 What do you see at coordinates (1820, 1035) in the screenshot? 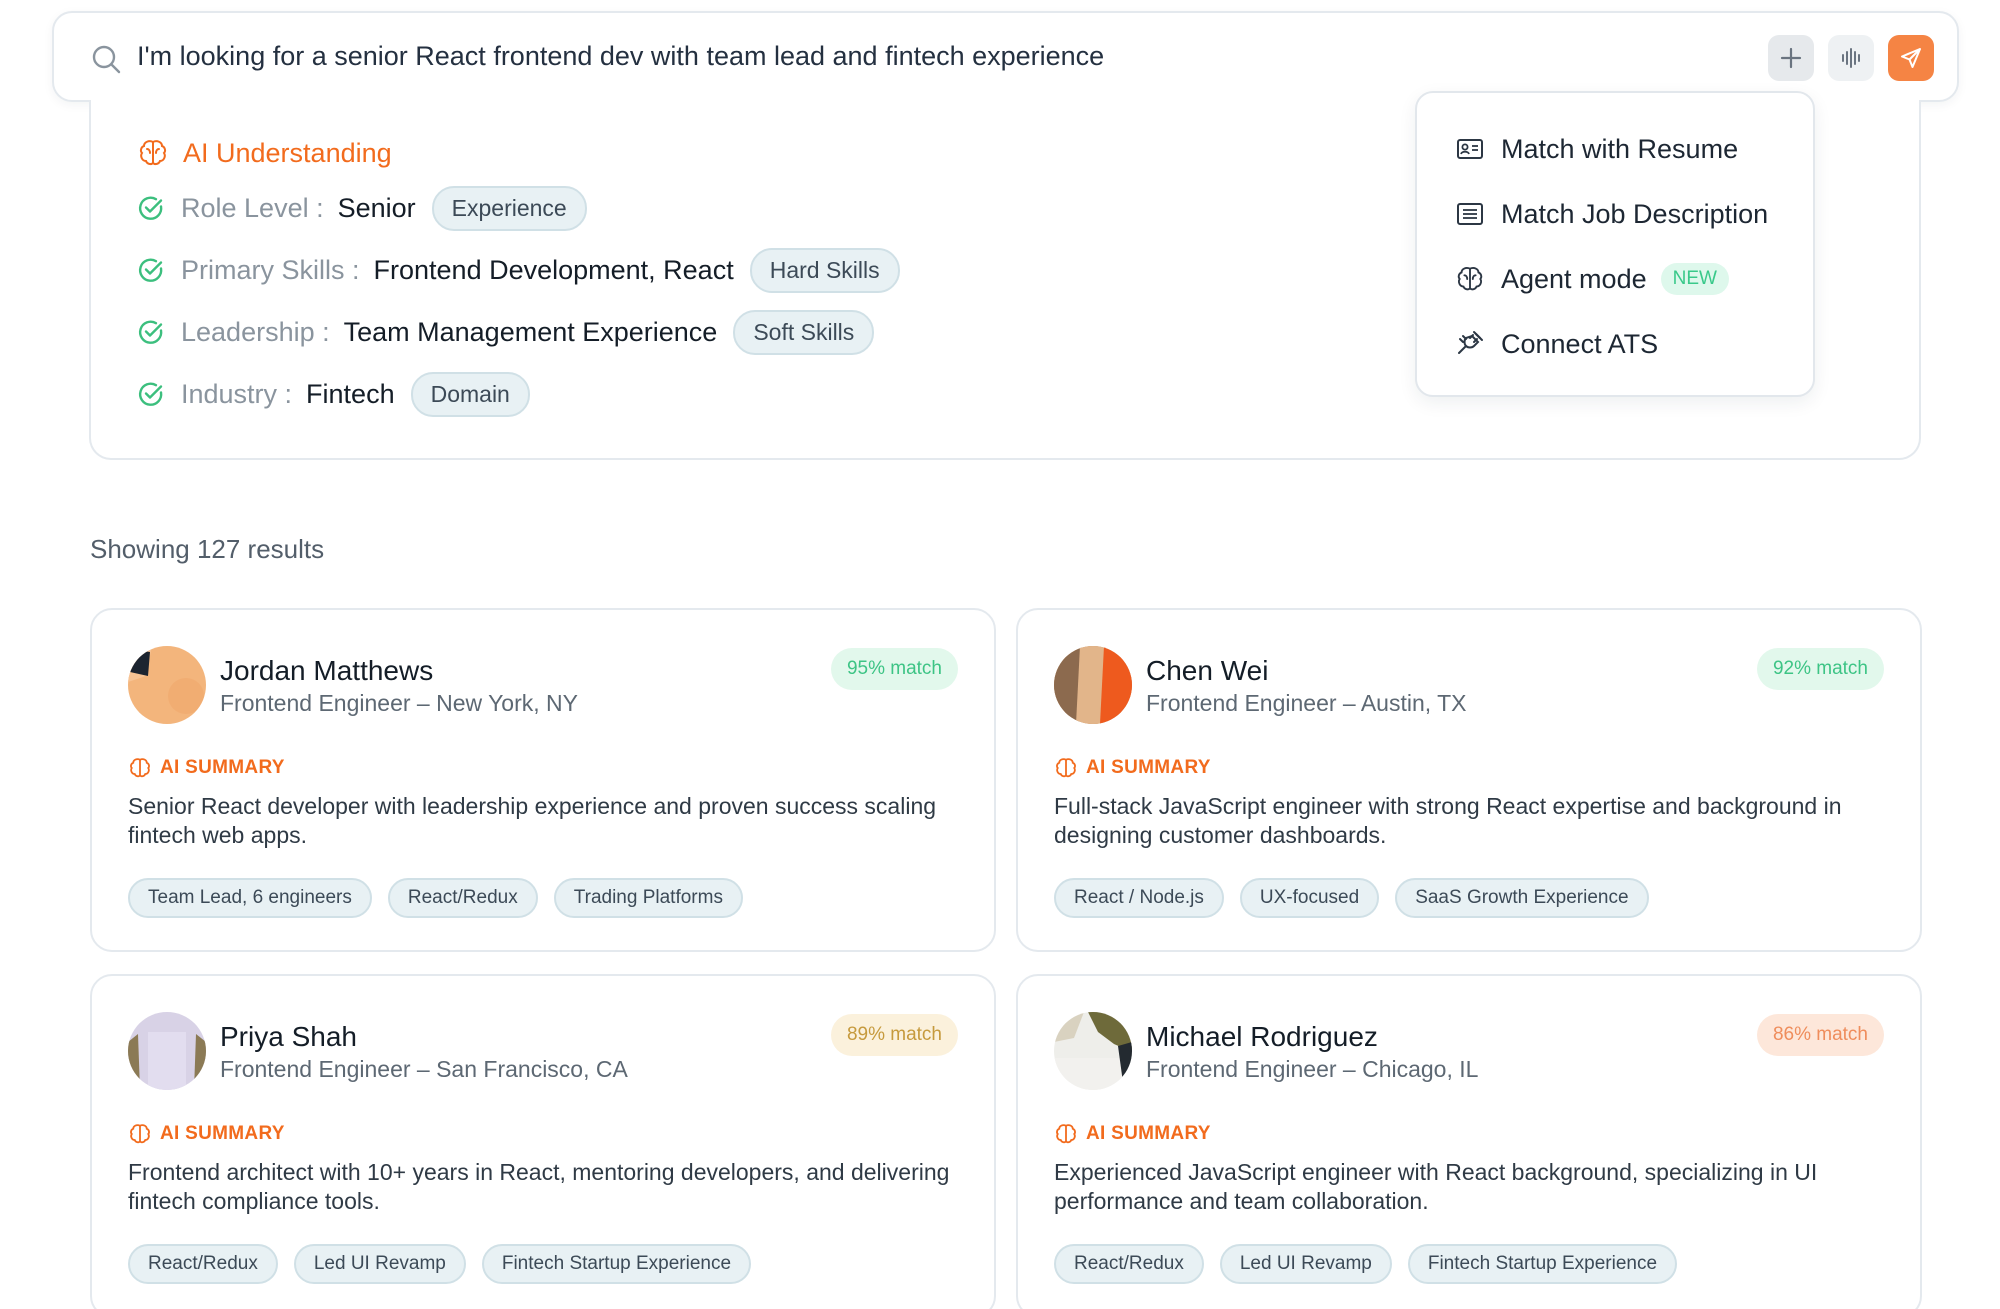
I see `match-badge: 86% match` at bounding box center [1820, 1035].